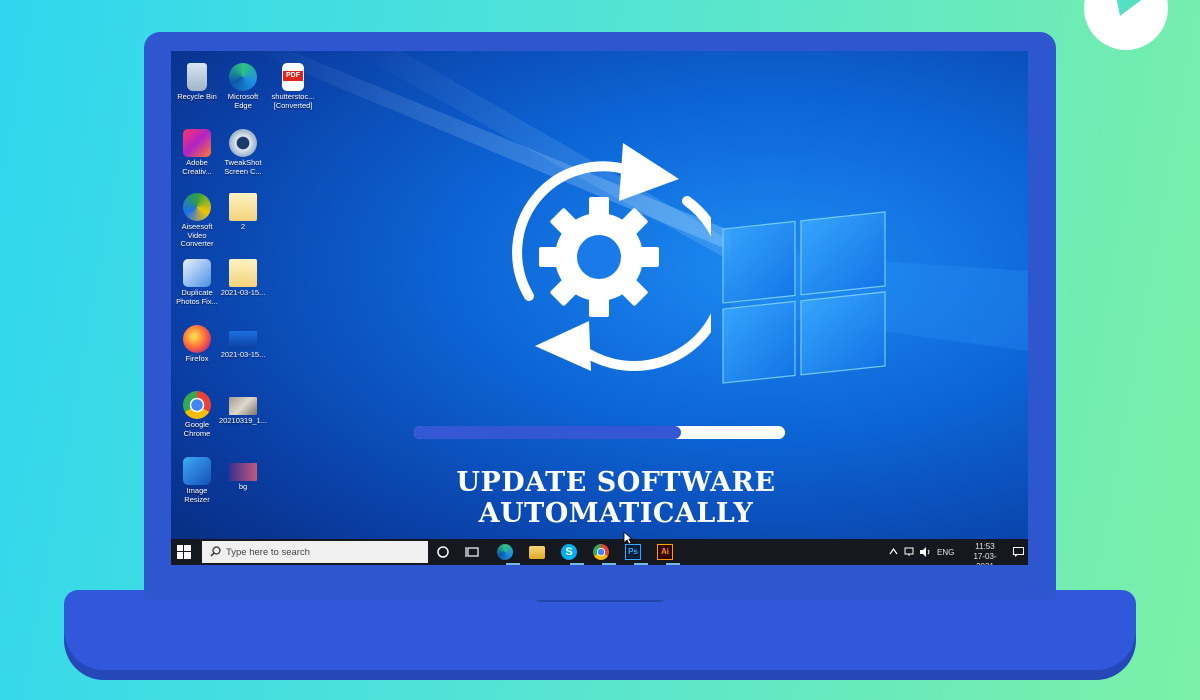 This screenshot has height=700, width=1200. What do you see at coordinates (600, 630) in the screenshot?
I see `laptop-base` at bounding box center [600, 630].